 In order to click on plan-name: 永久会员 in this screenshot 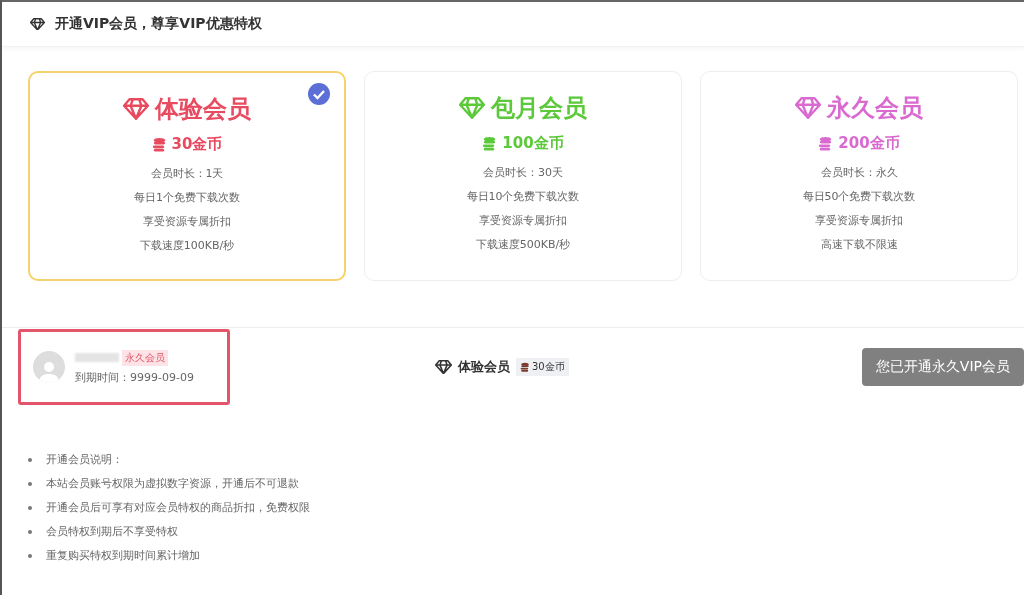, I will do `click(875, 108)`.